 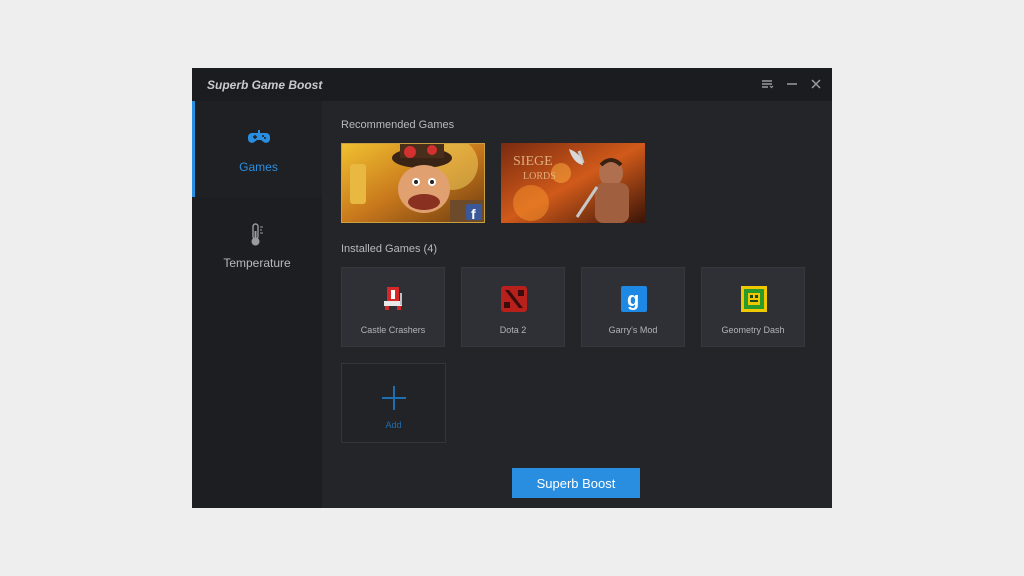 I want to click on recommended-game-image: SIEGE LORDS, so click(x=573, y=183).